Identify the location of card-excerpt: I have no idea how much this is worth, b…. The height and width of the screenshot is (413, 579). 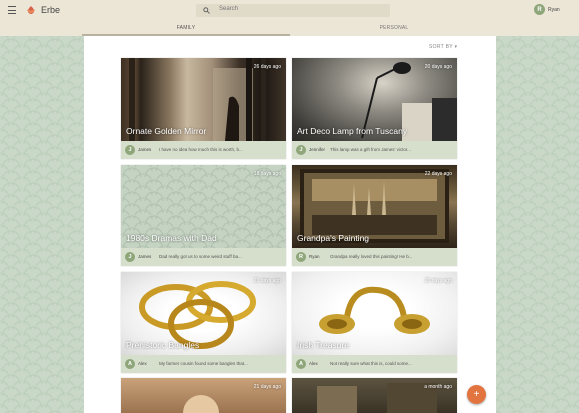
(201, 149).